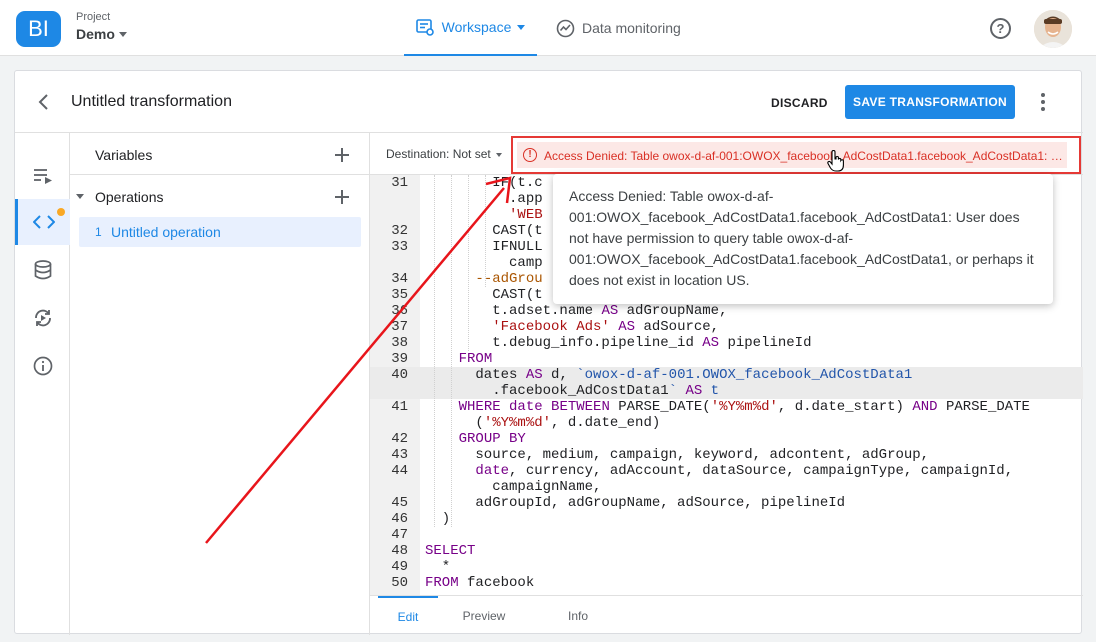 This screenshot has width=1096, height=642. Describe the element at coordinates (530, 155) in the screenshot. I see `error-icon: !` at that location.